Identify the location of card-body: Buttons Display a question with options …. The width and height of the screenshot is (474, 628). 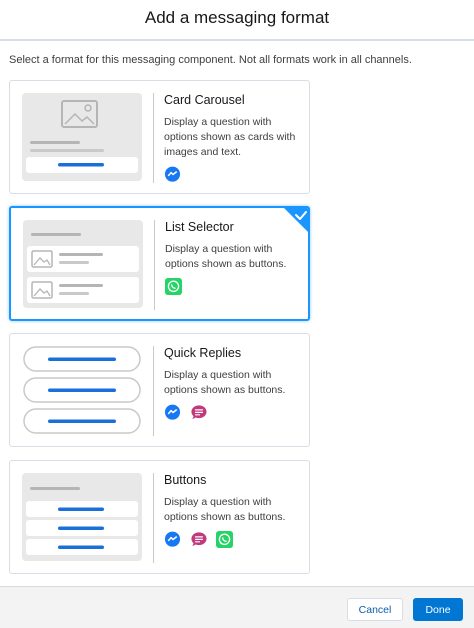
(235, 510).